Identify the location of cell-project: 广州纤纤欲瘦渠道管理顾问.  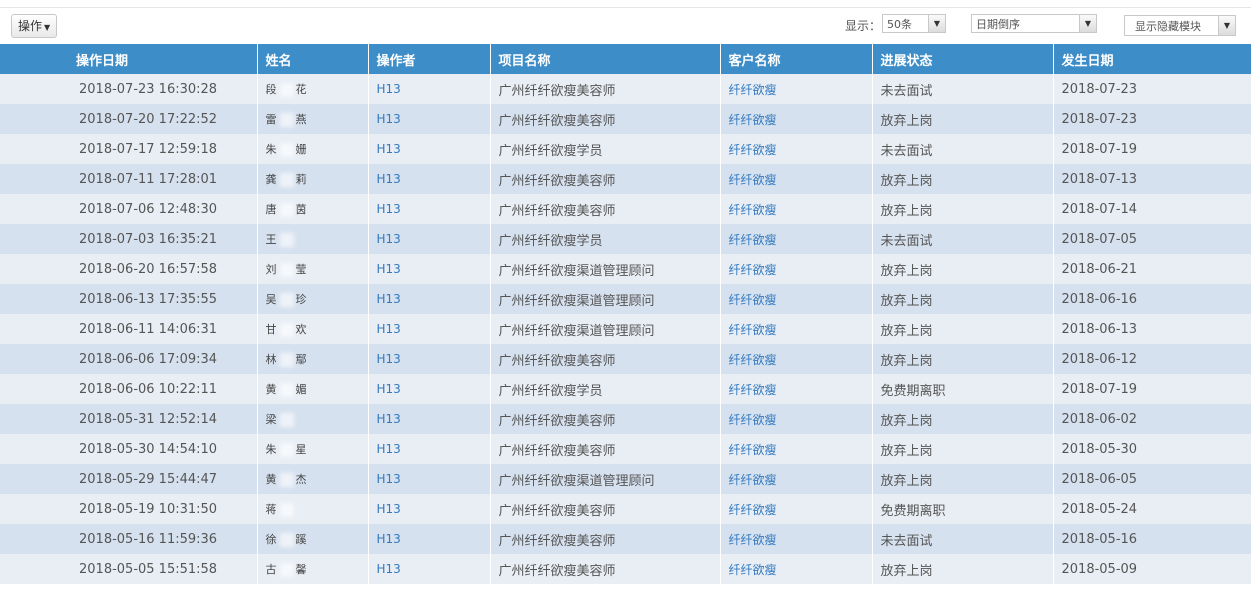
(605, 269).